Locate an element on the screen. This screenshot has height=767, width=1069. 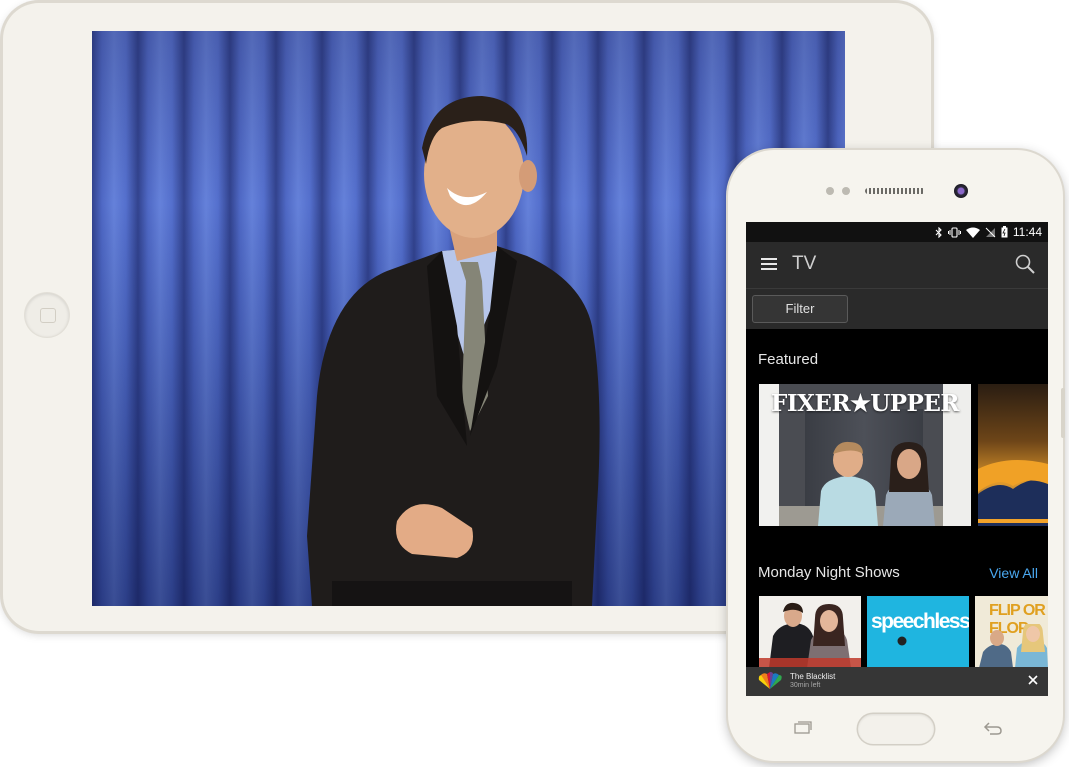
host-woman-figure is located at coordinates (909, 484).